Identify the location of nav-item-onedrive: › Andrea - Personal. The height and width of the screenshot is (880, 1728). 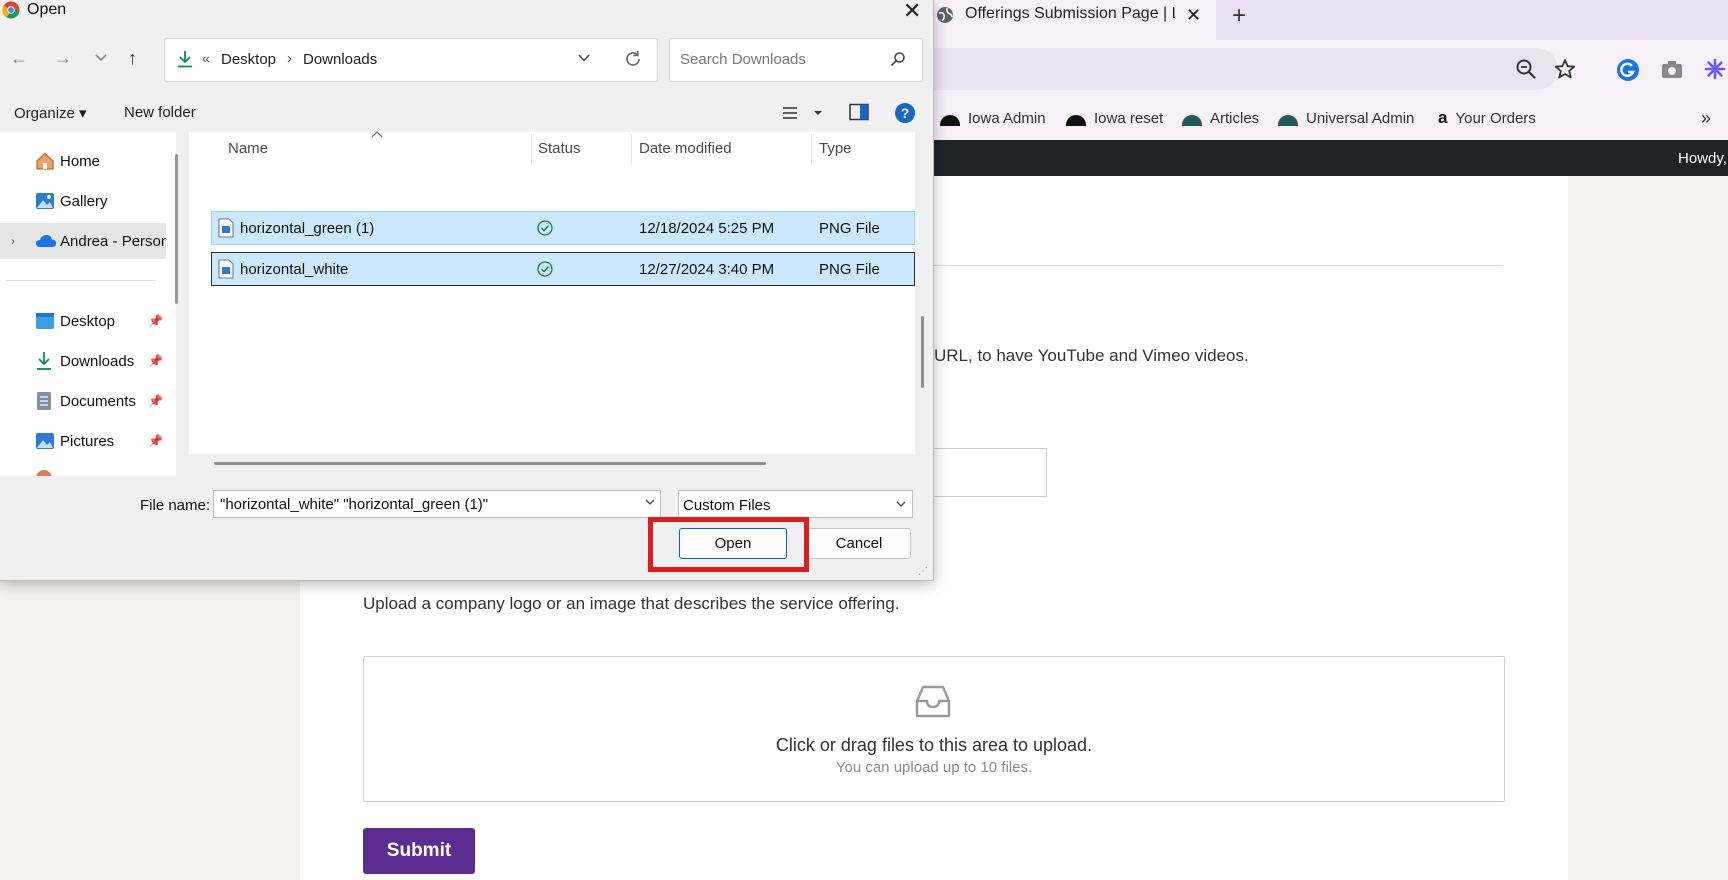
(83, 241).